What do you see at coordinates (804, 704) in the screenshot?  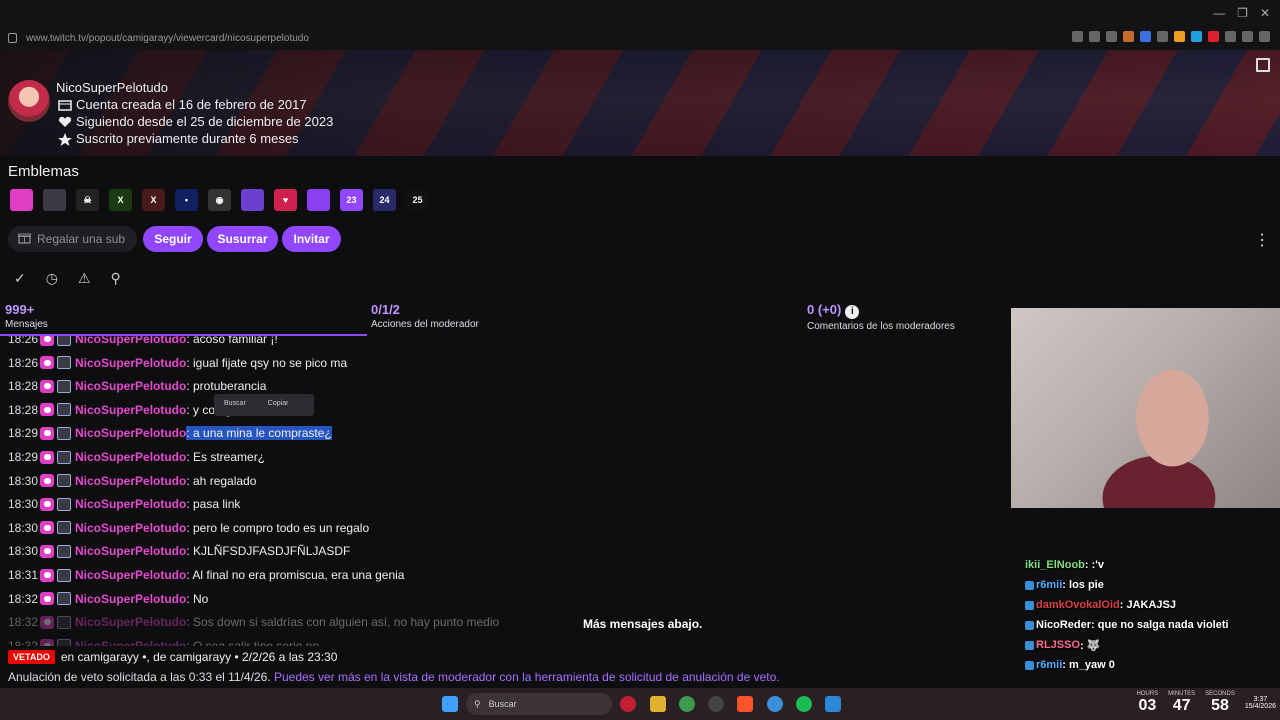 I see `spotify-icon` at bounding box center [804, 704].